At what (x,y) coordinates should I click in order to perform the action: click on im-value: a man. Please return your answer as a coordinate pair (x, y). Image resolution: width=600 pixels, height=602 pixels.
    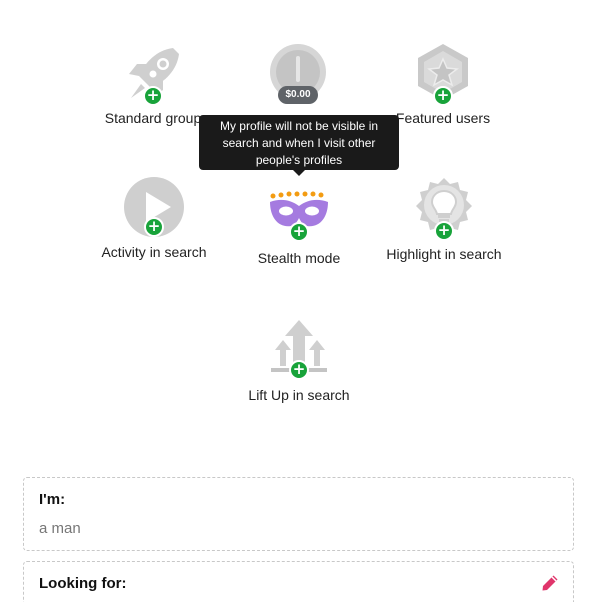
    Looking at the image, I should click on (60, 528).